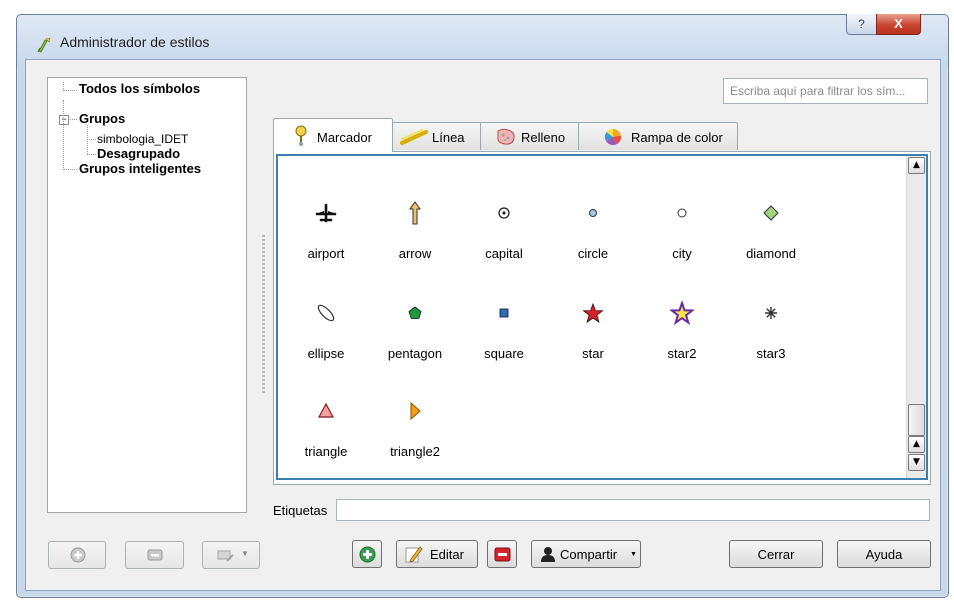 The width and height of the screenshot is (954, 608). What do you see at coordinates (326, 410) in the screenshot?
I see `triangle-icon` at bounding box center [326, 410].